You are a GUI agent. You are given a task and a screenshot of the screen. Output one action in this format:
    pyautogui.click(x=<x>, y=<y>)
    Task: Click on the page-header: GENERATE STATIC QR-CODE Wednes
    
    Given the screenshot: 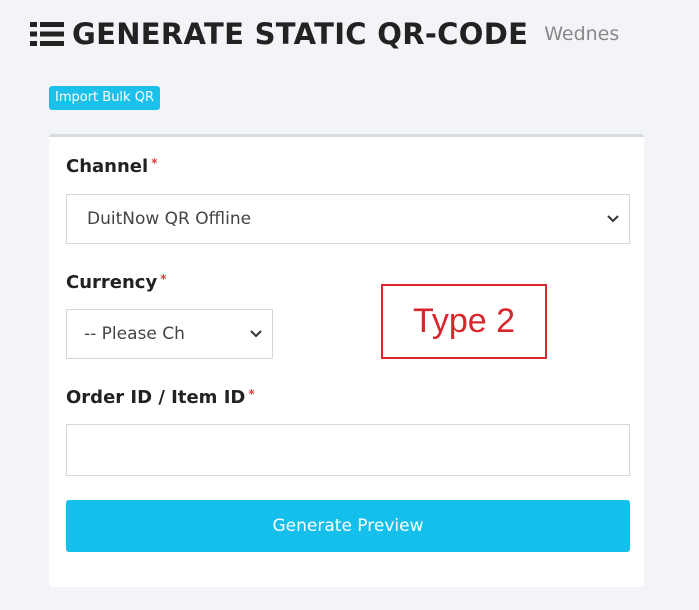 What is the action you would take?
    pyautogui.click(x=324, y=34)
    